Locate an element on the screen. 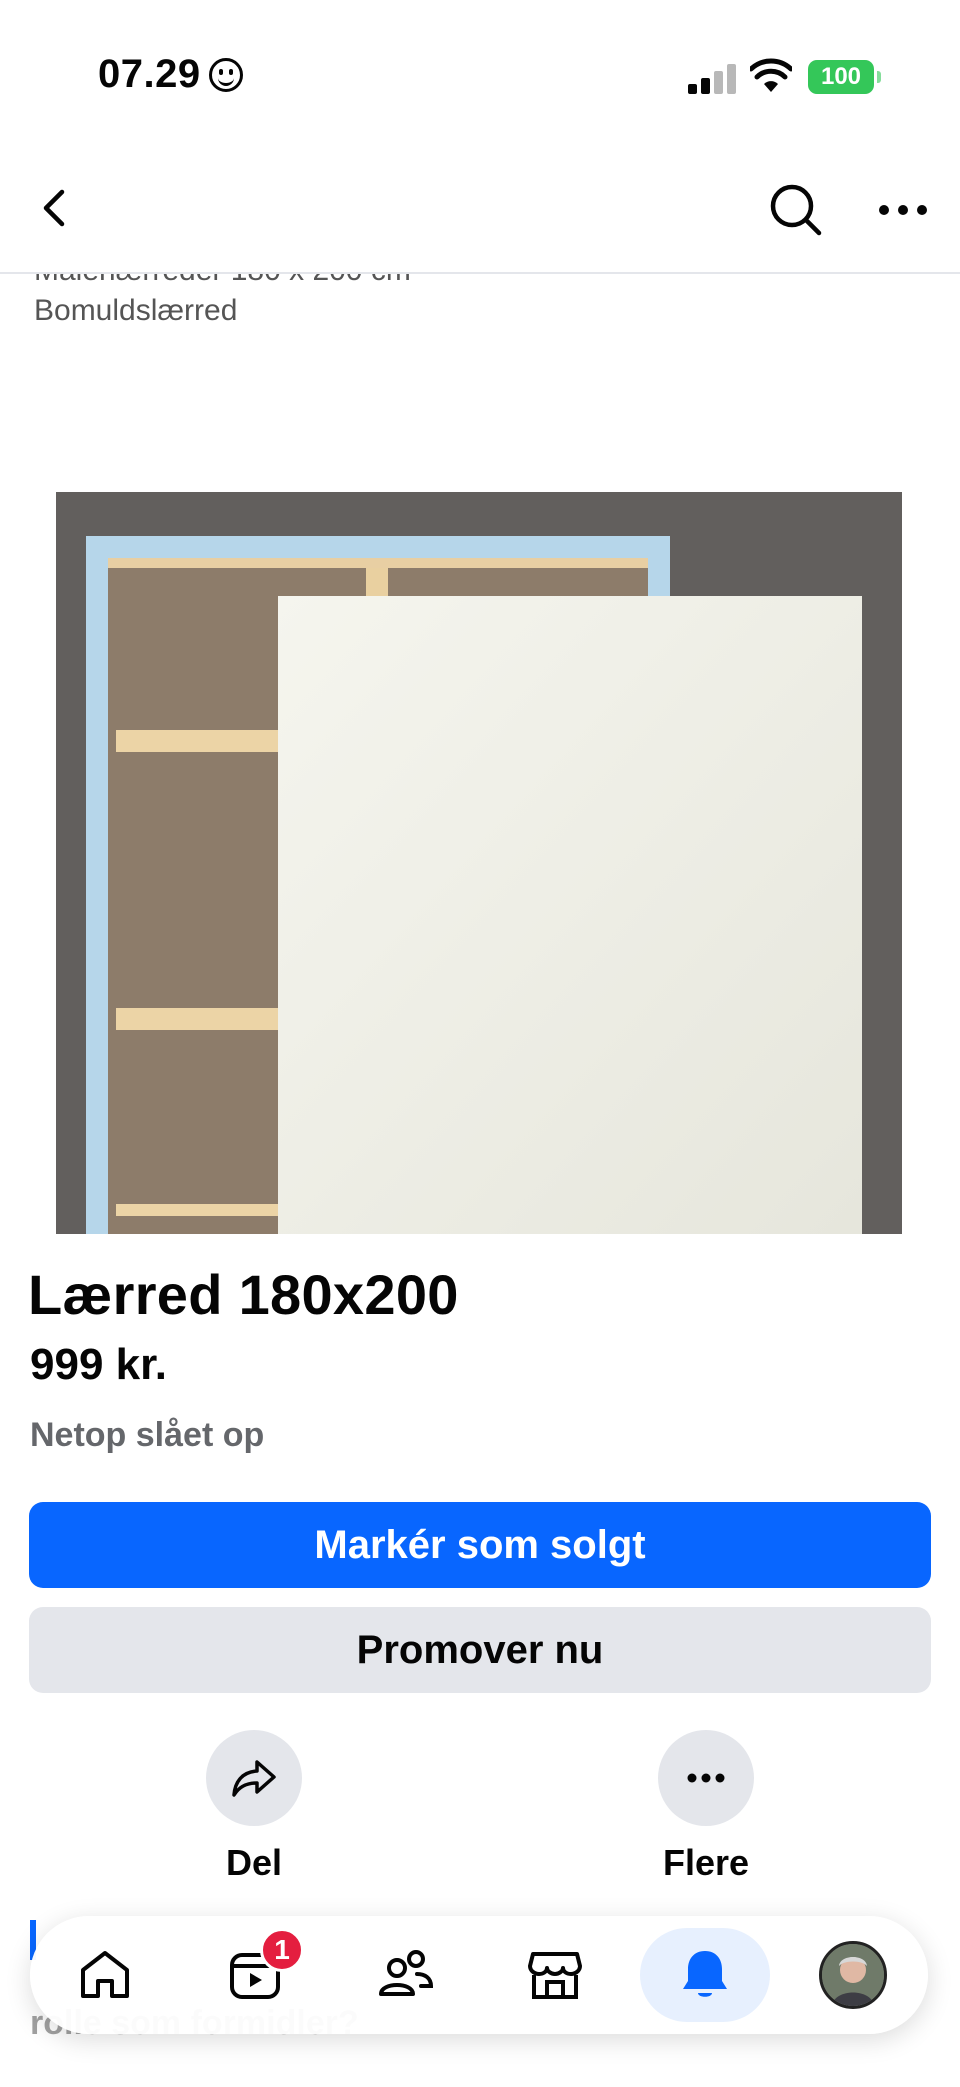 Image resolution: width=960 pixels, height=2087 pixels. more-button is located at coordinates (706, 1778).